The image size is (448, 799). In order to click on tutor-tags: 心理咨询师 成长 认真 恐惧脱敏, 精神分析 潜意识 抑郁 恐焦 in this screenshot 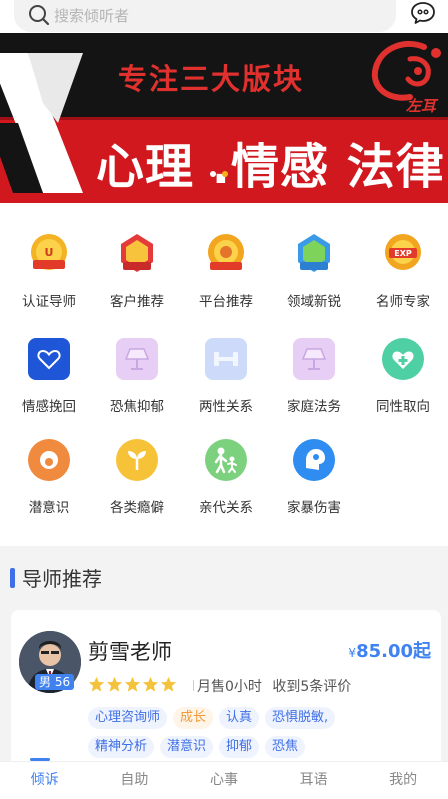, I will do `click(263, 736)`.